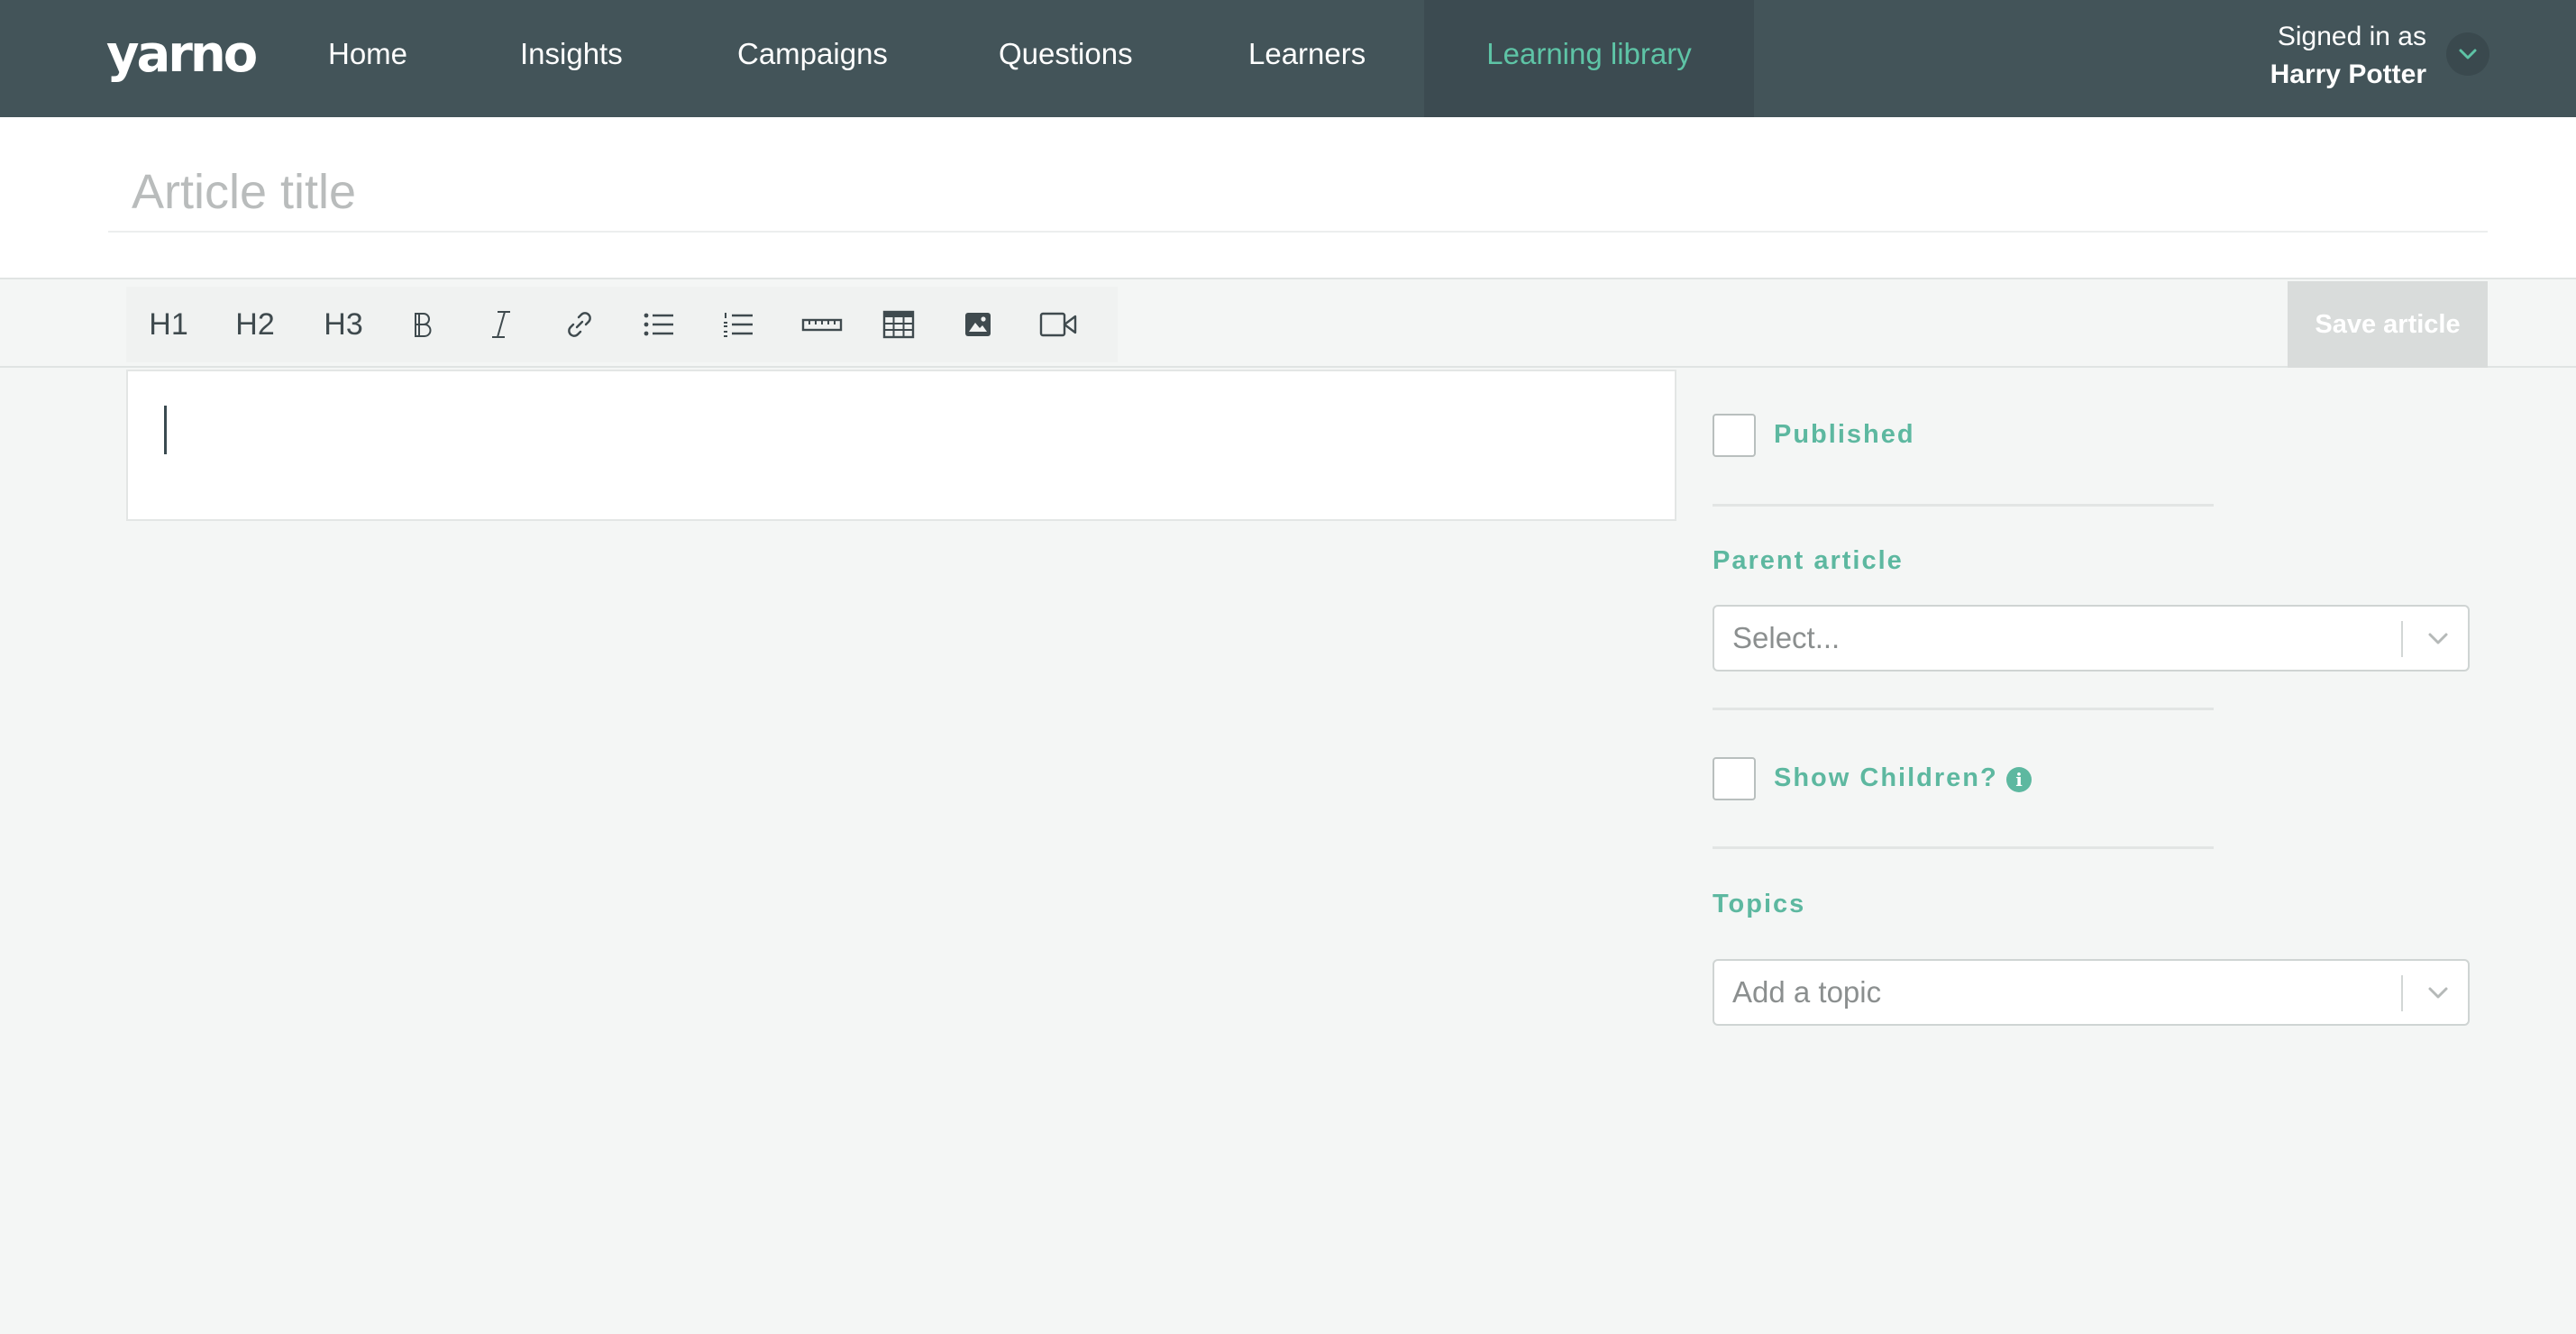  What do you see at coordinates (1807, 992) in the screenshot?
I see `topics-placeholder: Add a topic` at bounding box center [1807, 992].